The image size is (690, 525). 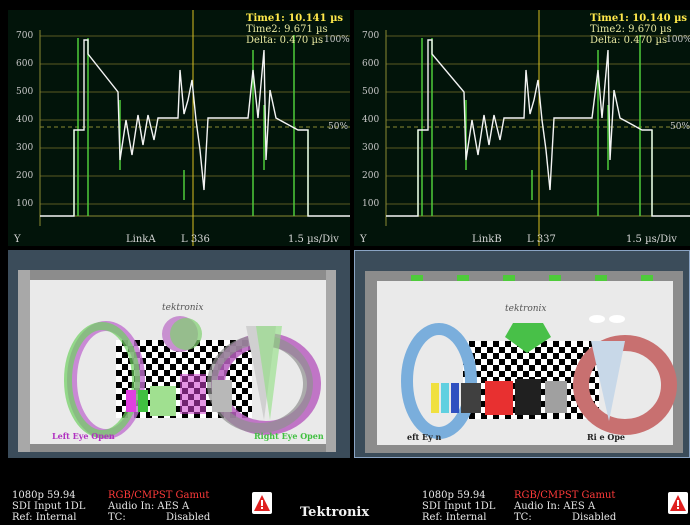 I want to click on brand-logo: Tektronix, so click(x=335, y=512).